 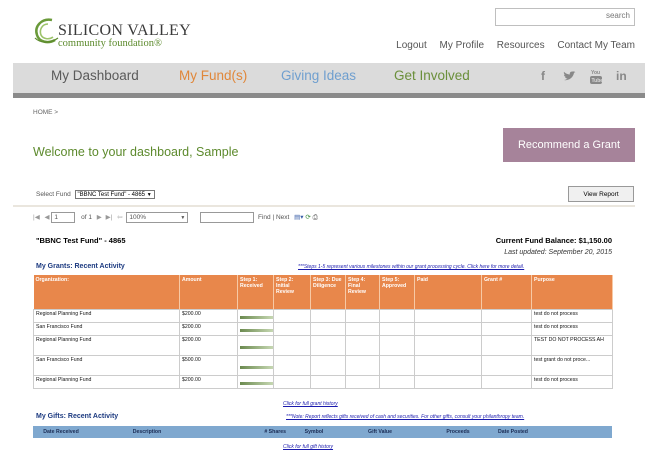 What do you see at coordinates (618, 15) in the screenshot?
I see `search-button: search` at bounding box center [618, 15].